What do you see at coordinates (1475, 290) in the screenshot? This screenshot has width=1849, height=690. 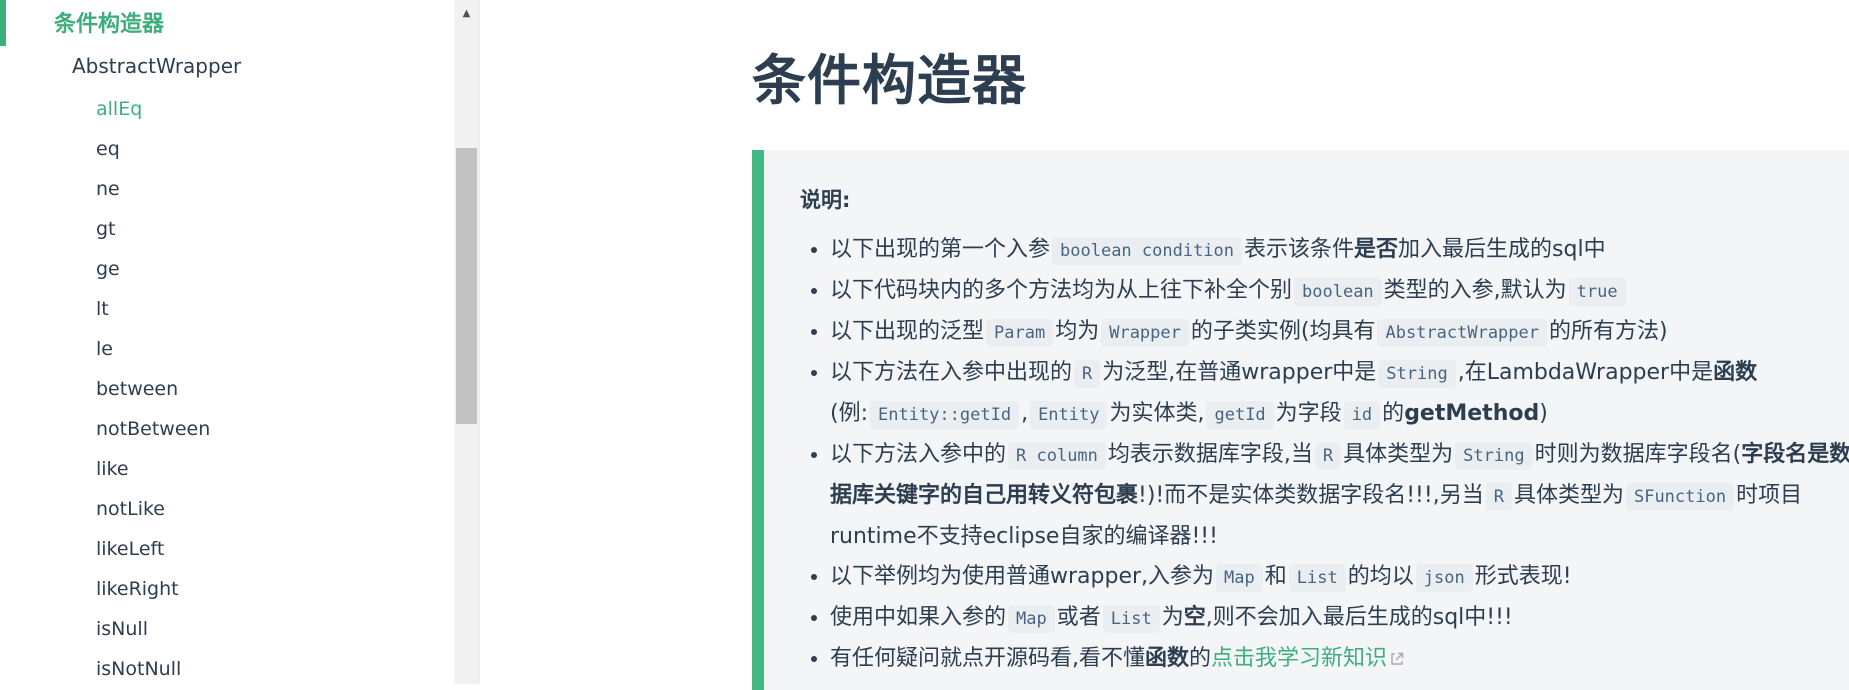 I see `text: 类型的入参,默认为` at bounding box center [1475, 290].